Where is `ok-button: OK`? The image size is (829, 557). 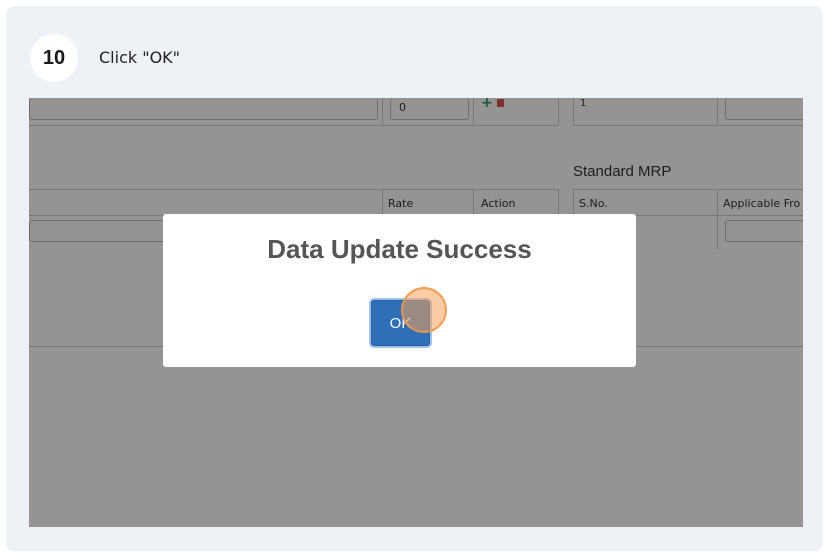
ok-button: OK is located at coordinates (400, 323).